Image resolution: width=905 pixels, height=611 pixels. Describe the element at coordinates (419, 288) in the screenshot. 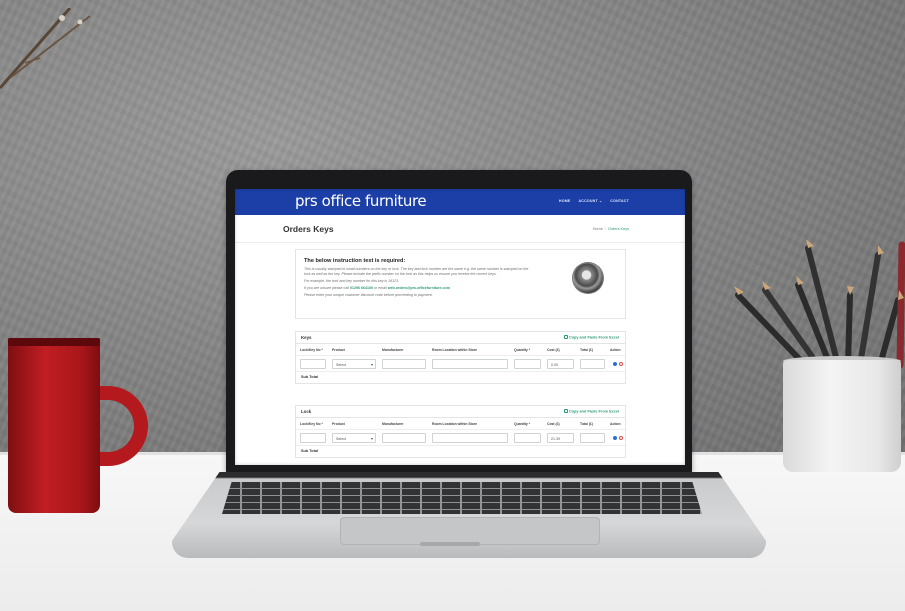

I see `email-link: web.orders@prs-officefurniture.com` at that location.